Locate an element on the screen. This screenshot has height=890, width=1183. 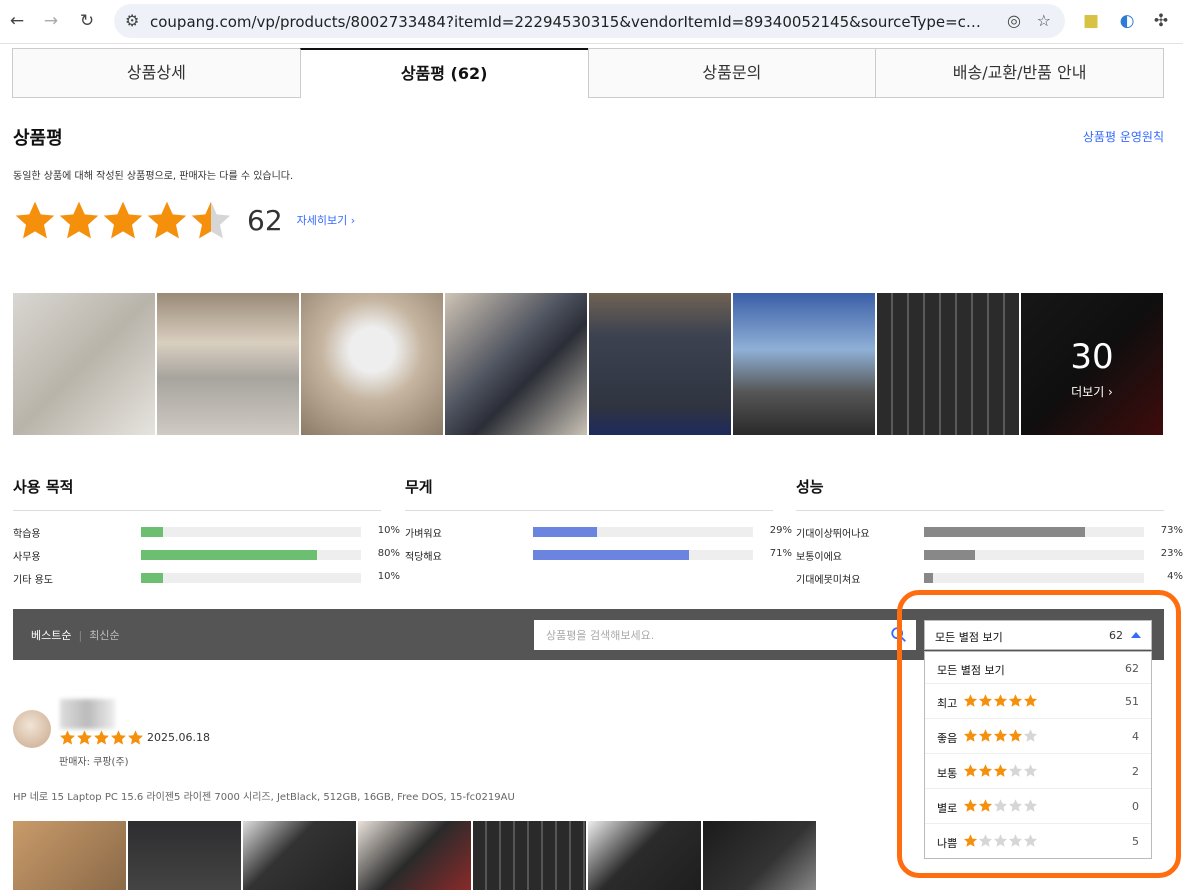
star-half-icon is located at coordinates (211, 220).